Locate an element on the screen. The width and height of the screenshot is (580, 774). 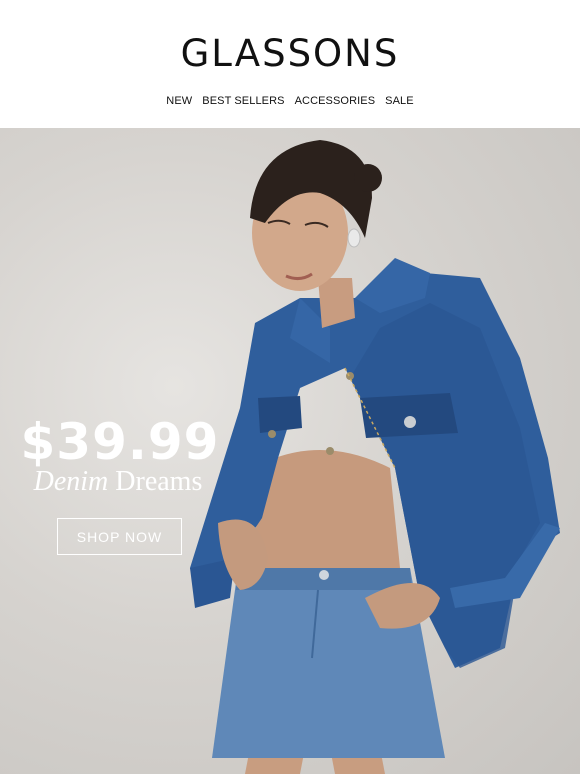
brand-logo: GLASSONS is located at coordinates (290, 53).